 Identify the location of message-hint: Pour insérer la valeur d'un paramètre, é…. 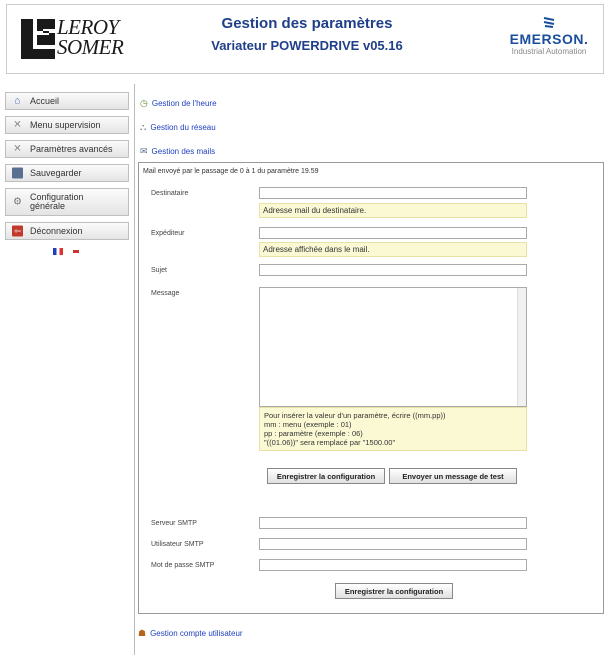
(393, 429).